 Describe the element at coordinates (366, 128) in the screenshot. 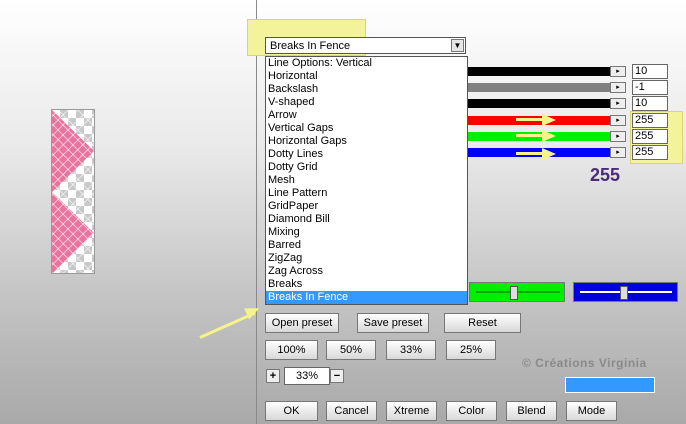

I see `dropdown-option: Vertical Gaps` at that location.